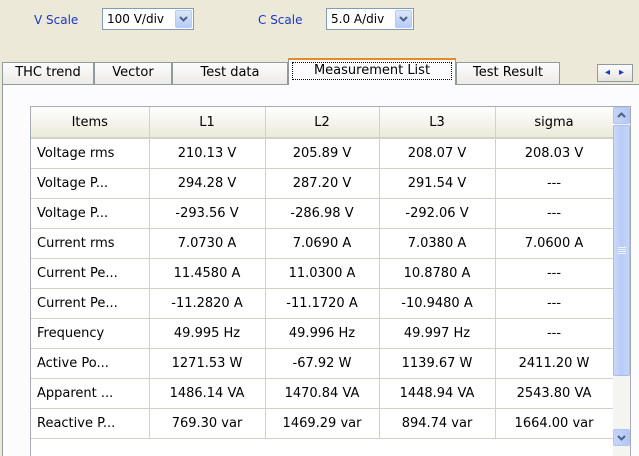 This screenshot has width=639, height=456. I want to click on table-cell: 11.0300 A, so click(322, 273).